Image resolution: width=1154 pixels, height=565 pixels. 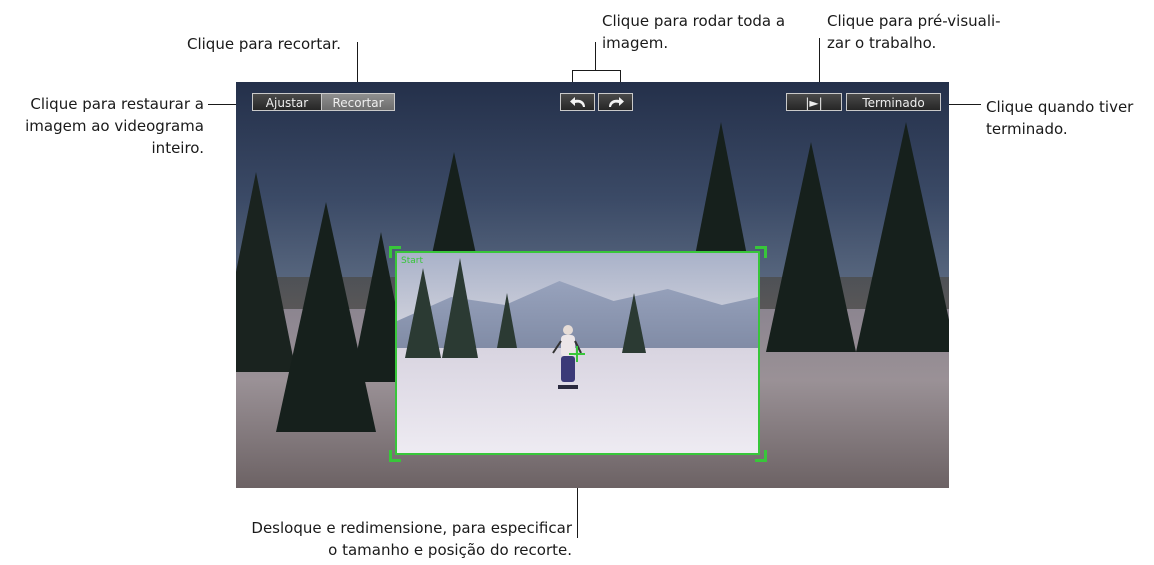 What do you see at coordinates (882, 43) in the screenshot?
I see `callout-preview-line2: zar o trabalho.` at bounding box center [882, 43].